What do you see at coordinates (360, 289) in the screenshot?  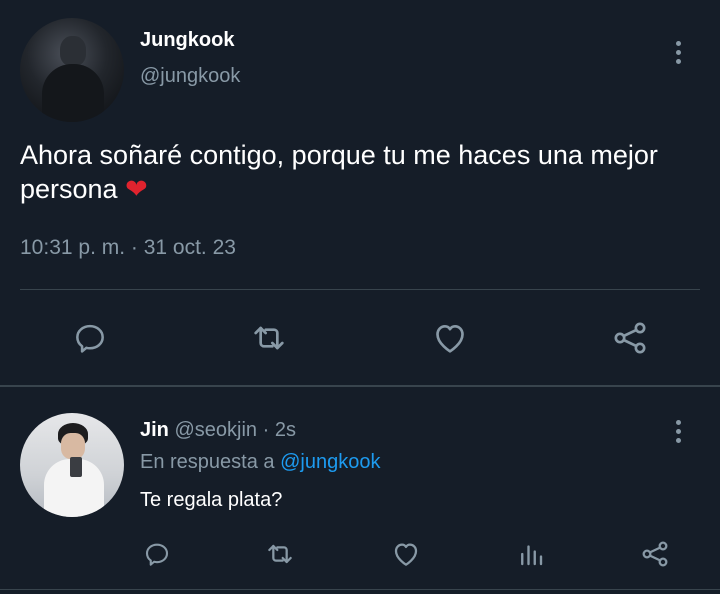 I see `divider` at bounding box center [360, 289].